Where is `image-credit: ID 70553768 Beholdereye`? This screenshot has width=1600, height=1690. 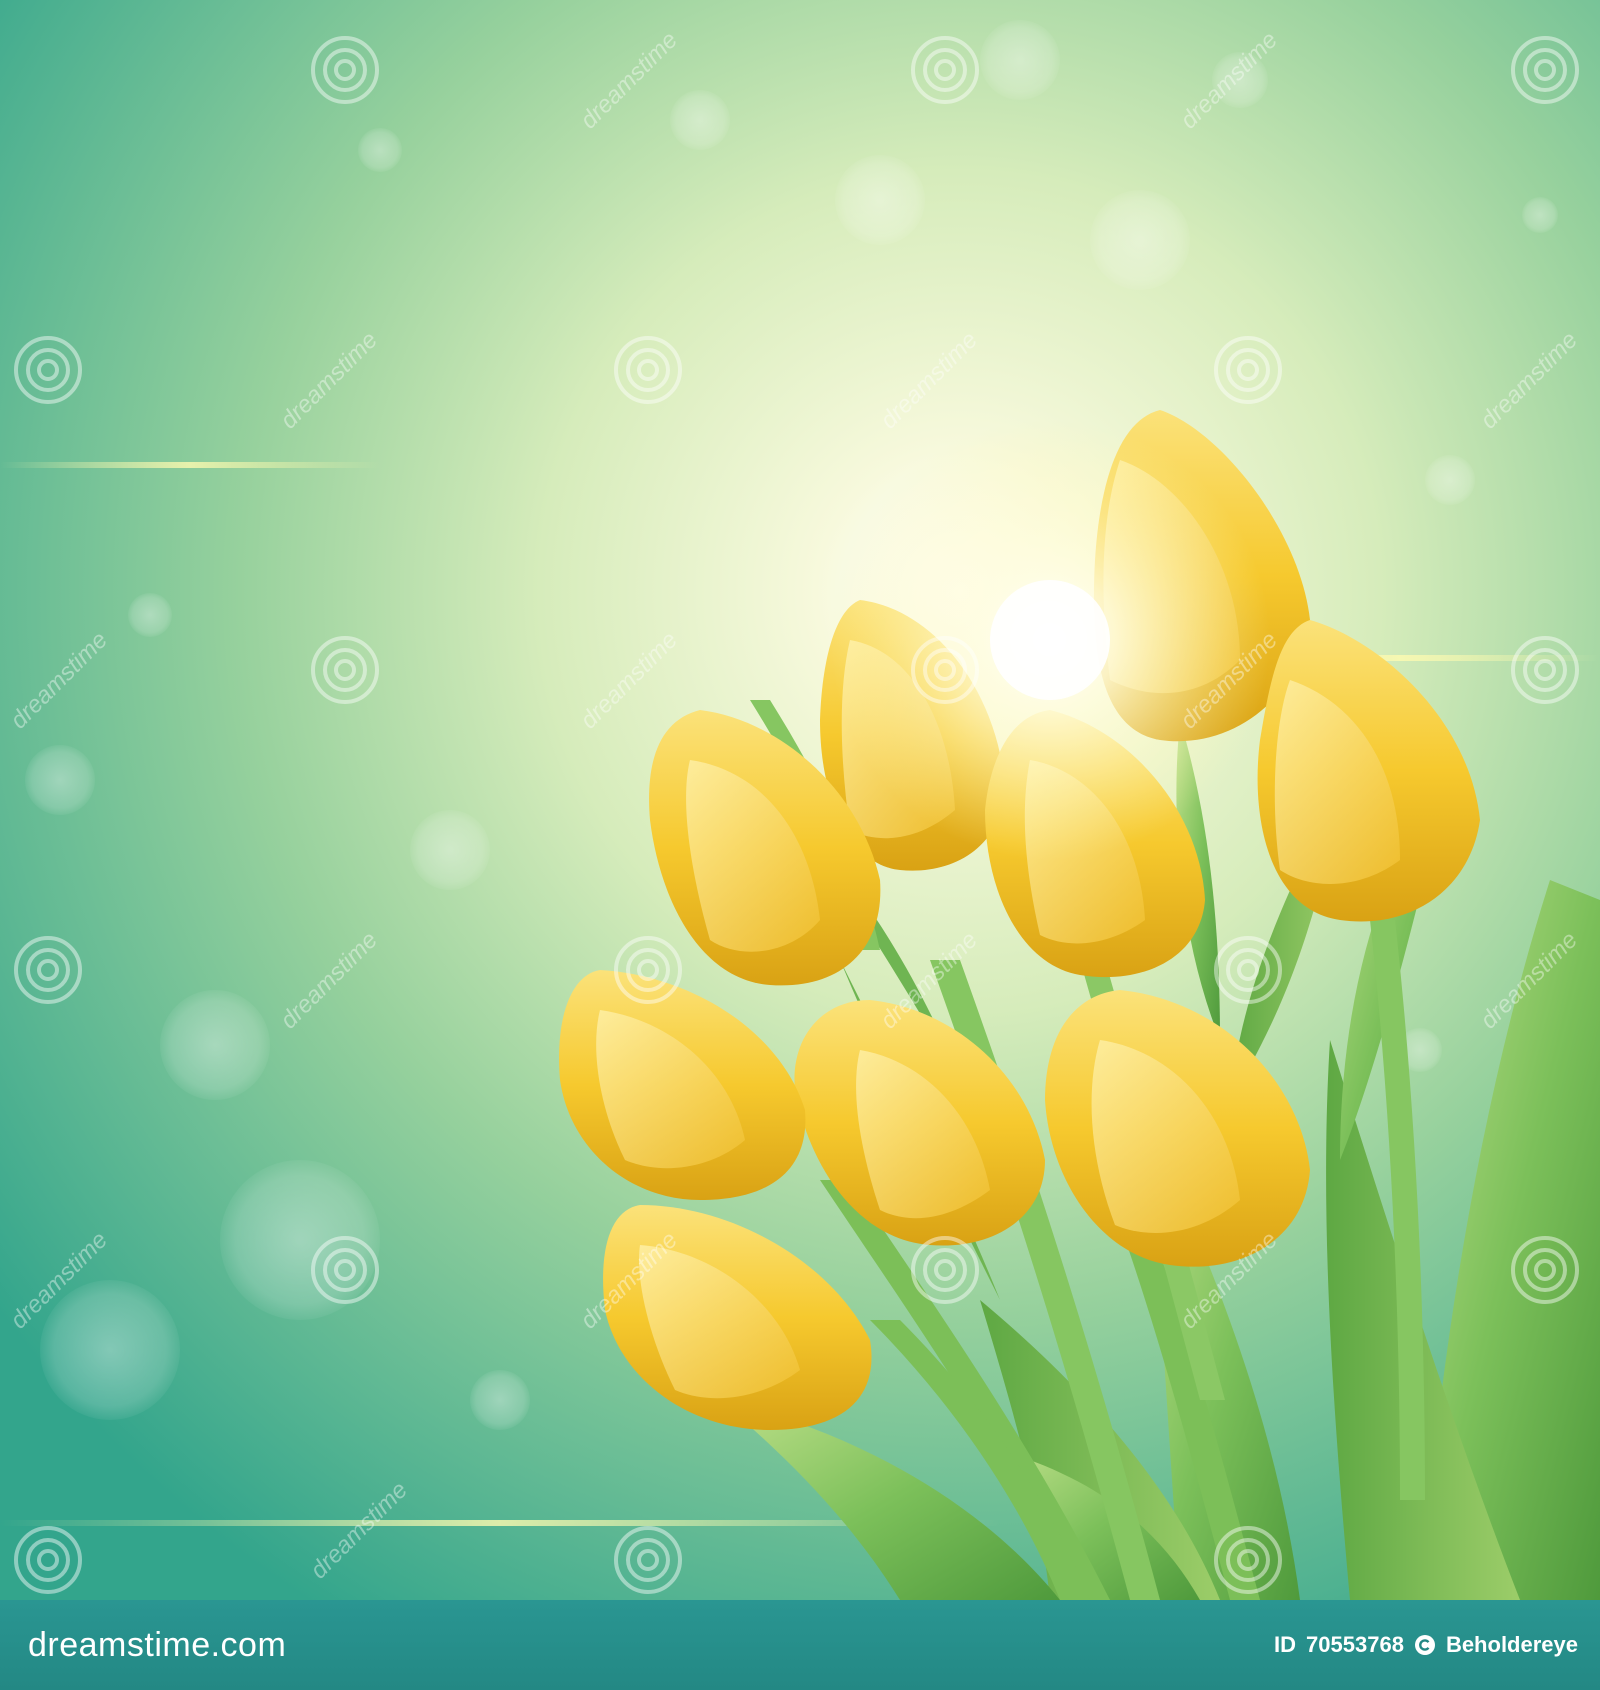
image-credit: ID 70553768 Beholdereye is located at coordinates (1426, 1645).